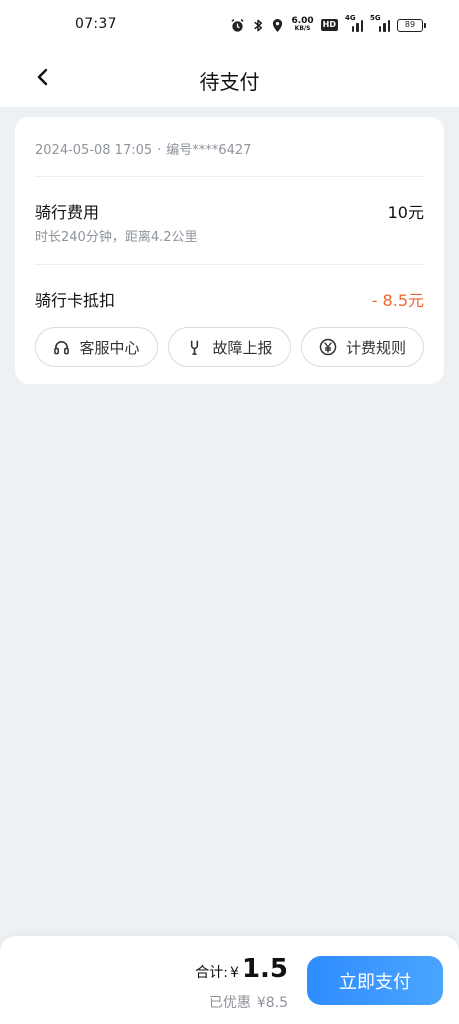 This screenshot has width=459, height=1024. I want to click on saved-label: 已优惠, so click(229, 1003).